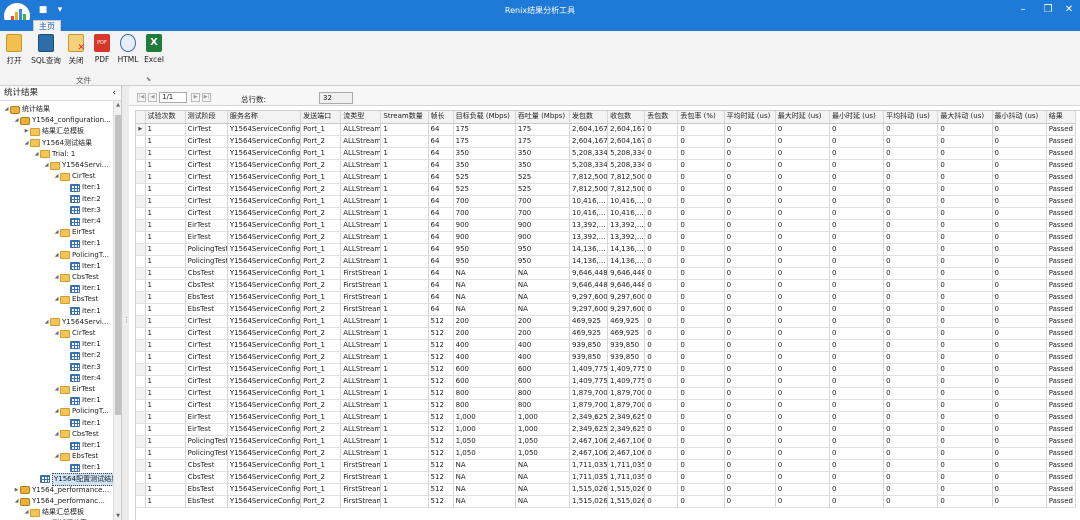 The image size is (1080, 520). I want to click on column-header: 试验次数, so click(165, 117).